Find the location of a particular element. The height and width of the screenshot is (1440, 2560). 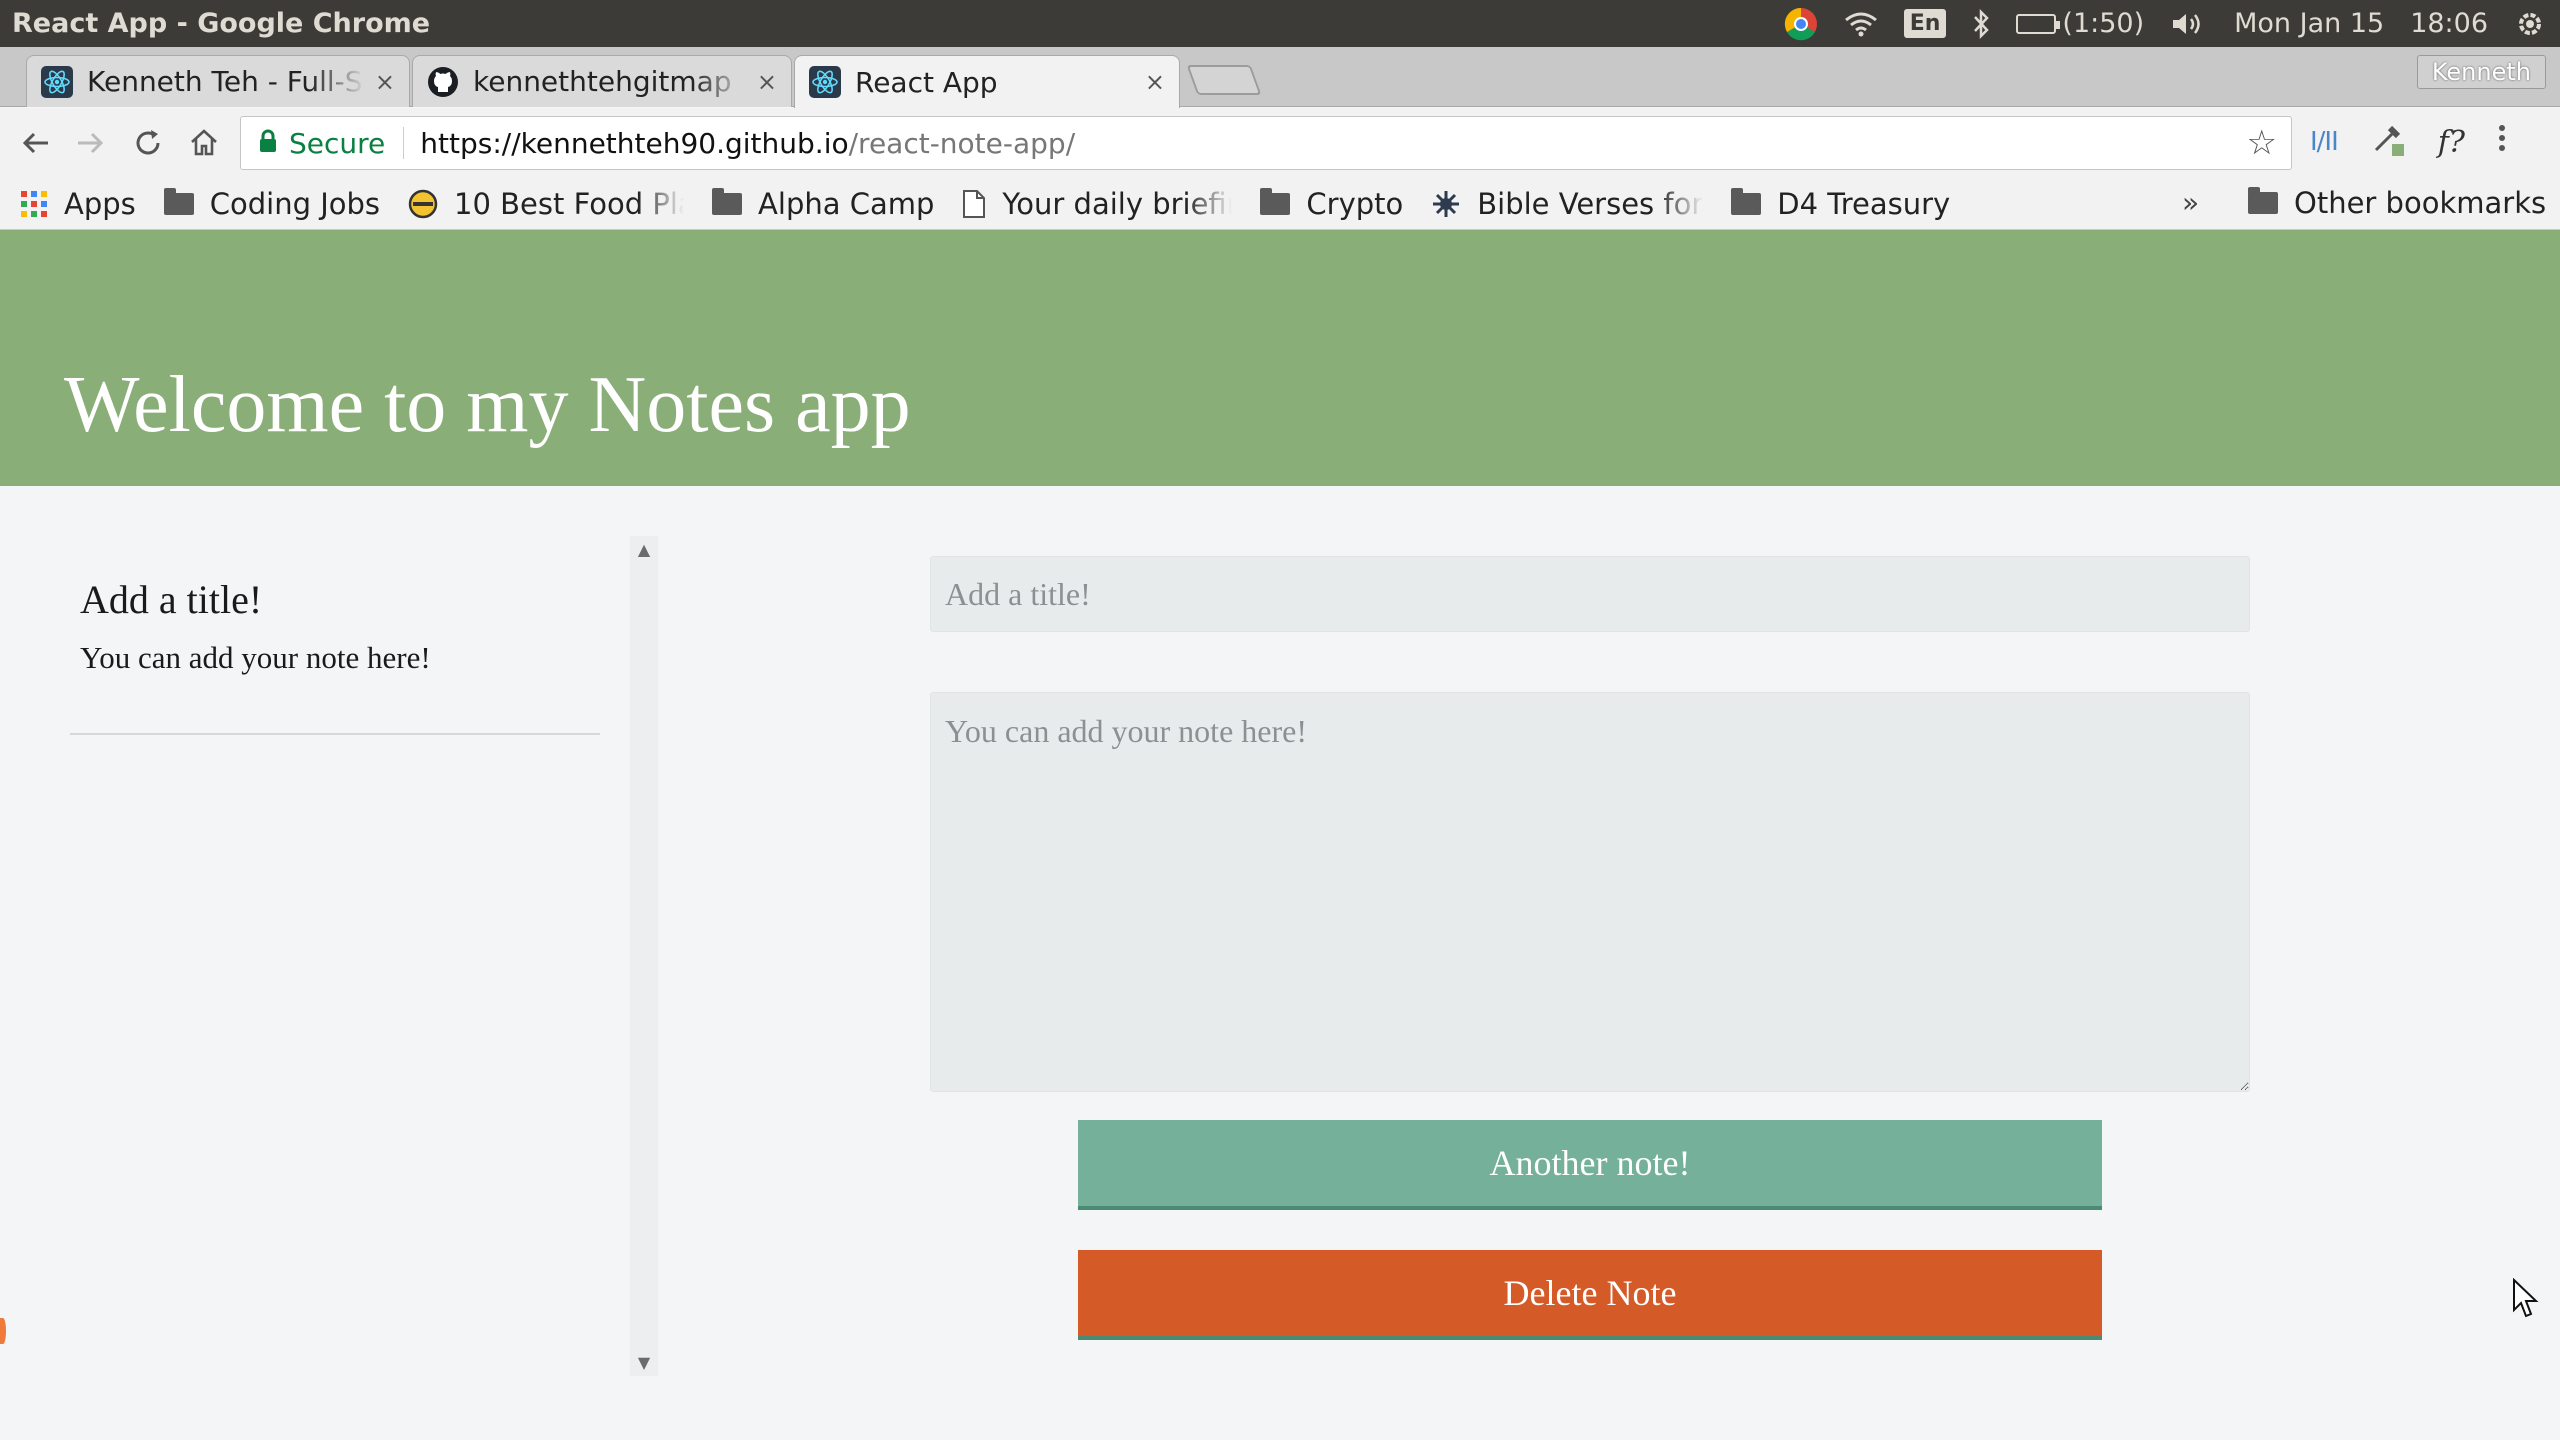

history-extension-icon: I/II is located at coordinates (2324, 142).